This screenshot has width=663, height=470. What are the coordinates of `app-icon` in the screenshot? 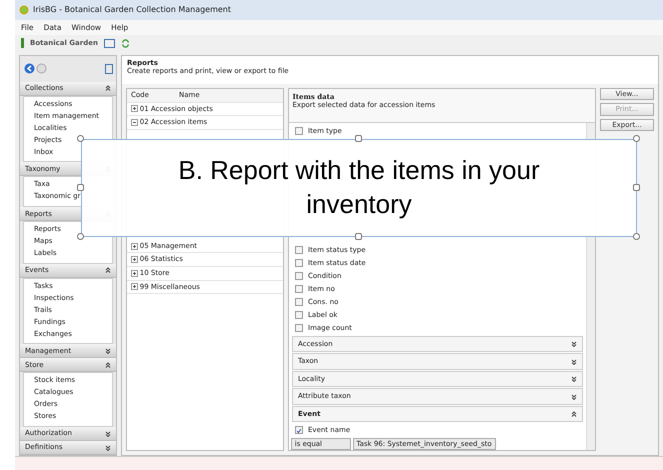 It's located at (24, 10).